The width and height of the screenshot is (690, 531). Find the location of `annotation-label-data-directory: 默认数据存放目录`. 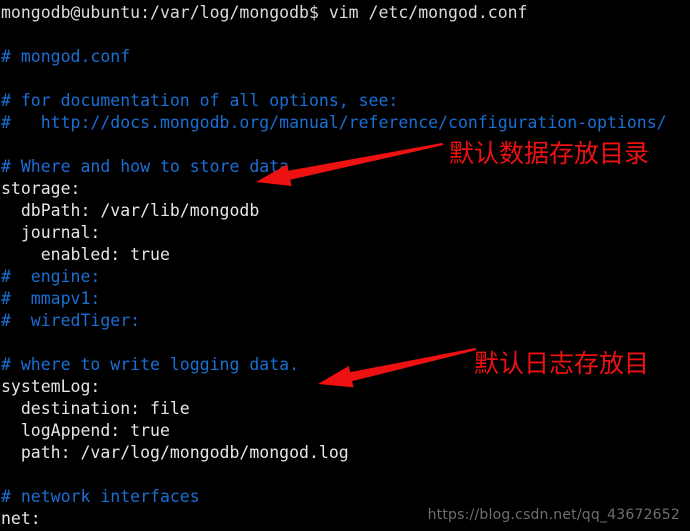

annotation-label-data-directory: 默认数据存放目录 is located at coordinates (549, 153).